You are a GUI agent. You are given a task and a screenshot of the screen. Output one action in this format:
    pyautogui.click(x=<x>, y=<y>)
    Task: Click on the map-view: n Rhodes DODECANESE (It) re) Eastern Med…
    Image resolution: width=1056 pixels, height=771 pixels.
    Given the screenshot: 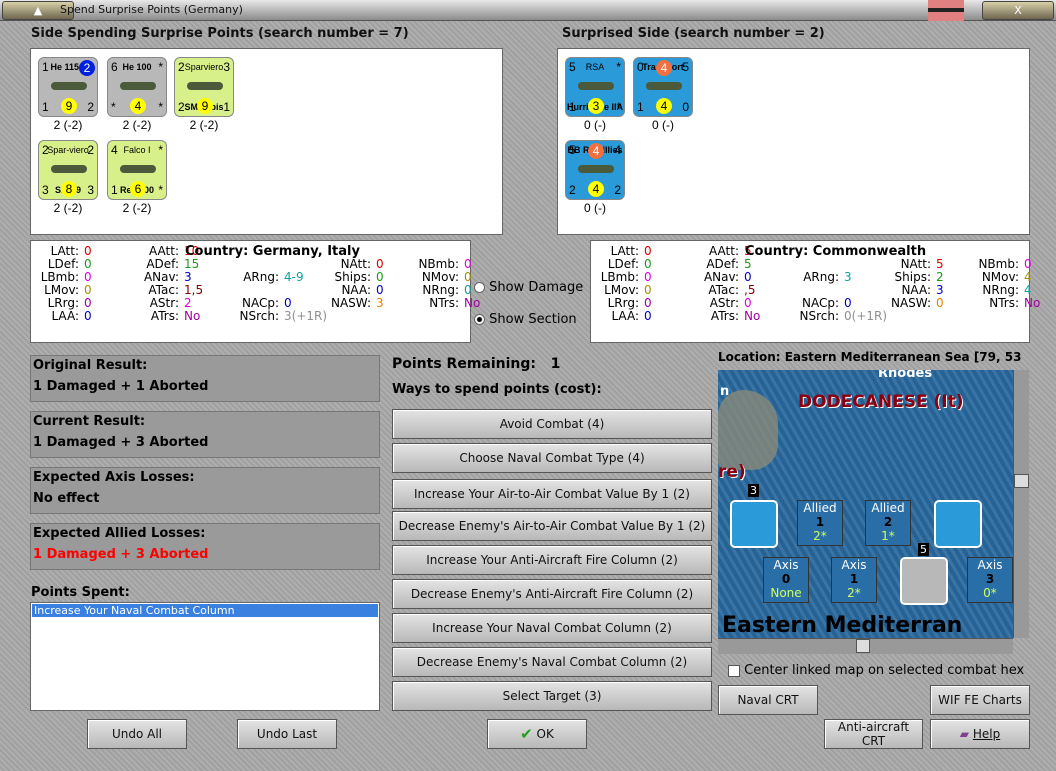 What is the action you would take?
    pyautogui.click(x=865, y=504)
    